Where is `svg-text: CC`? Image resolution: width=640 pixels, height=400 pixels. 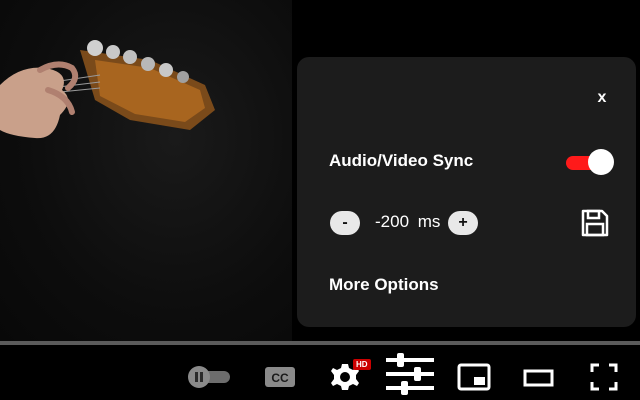 svg-text: CC is located at coordinates (280, 378).